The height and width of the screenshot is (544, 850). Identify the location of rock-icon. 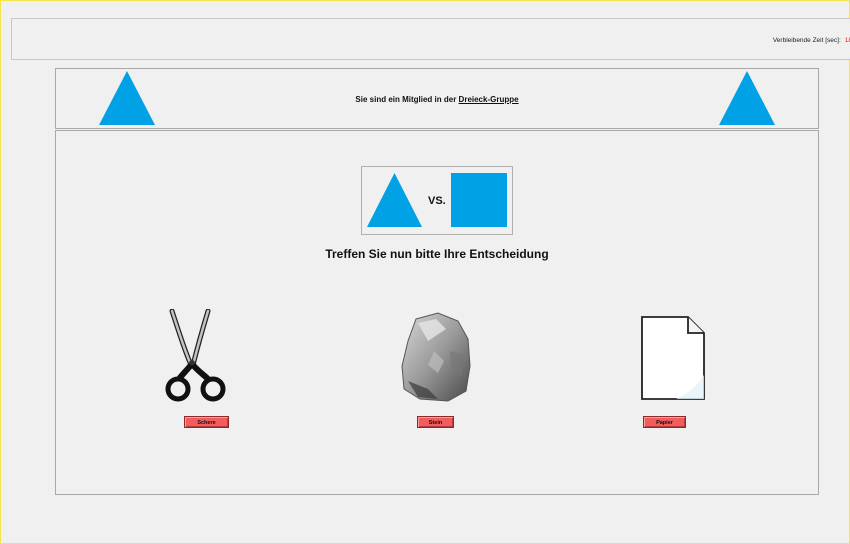
(436, 357).